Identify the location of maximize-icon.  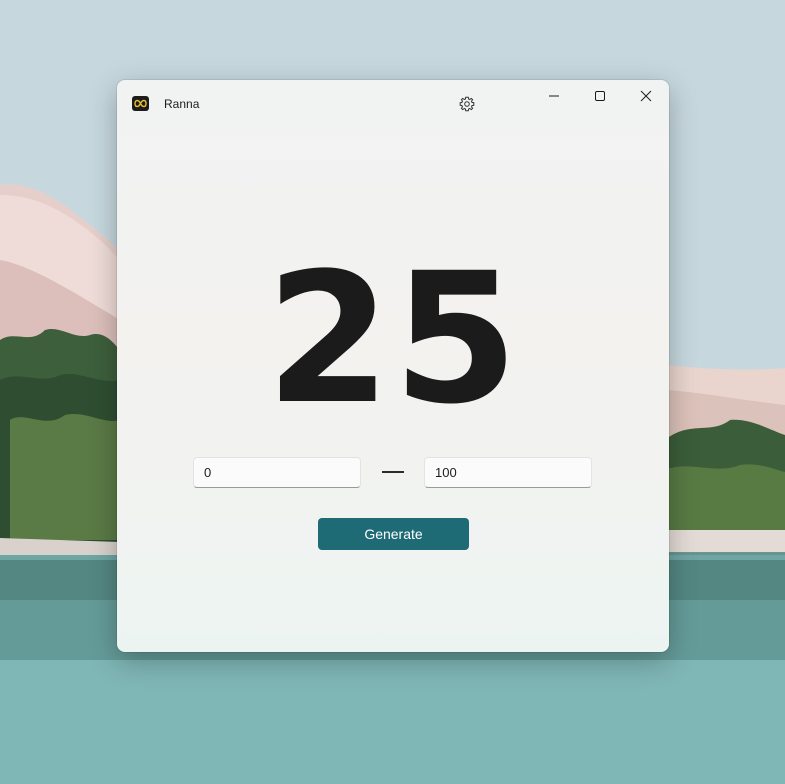
(600, 96).